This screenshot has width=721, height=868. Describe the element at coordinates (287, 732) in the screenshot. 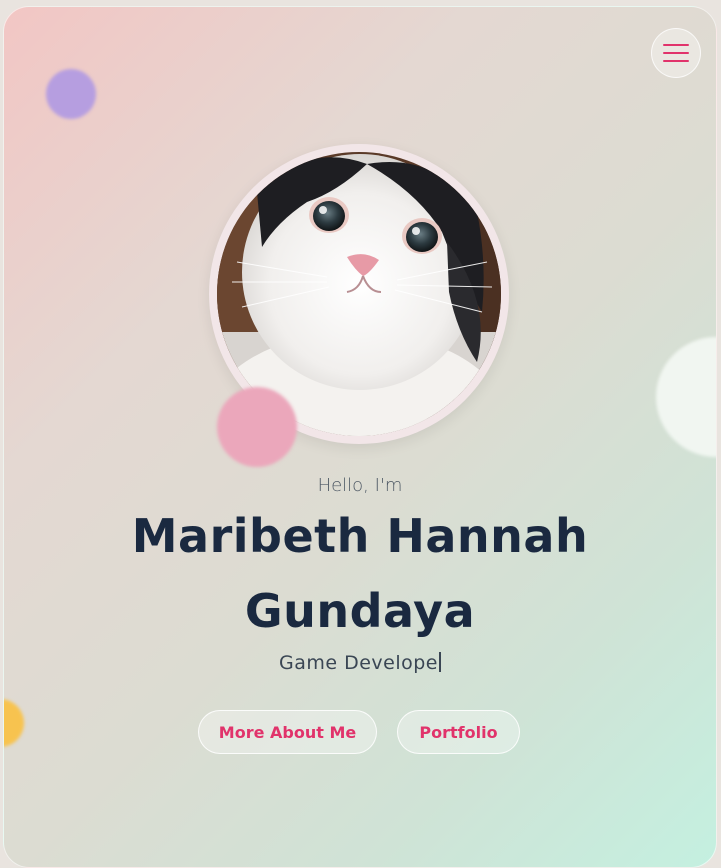

I see `more-about-me-button: More About Me` at that location.